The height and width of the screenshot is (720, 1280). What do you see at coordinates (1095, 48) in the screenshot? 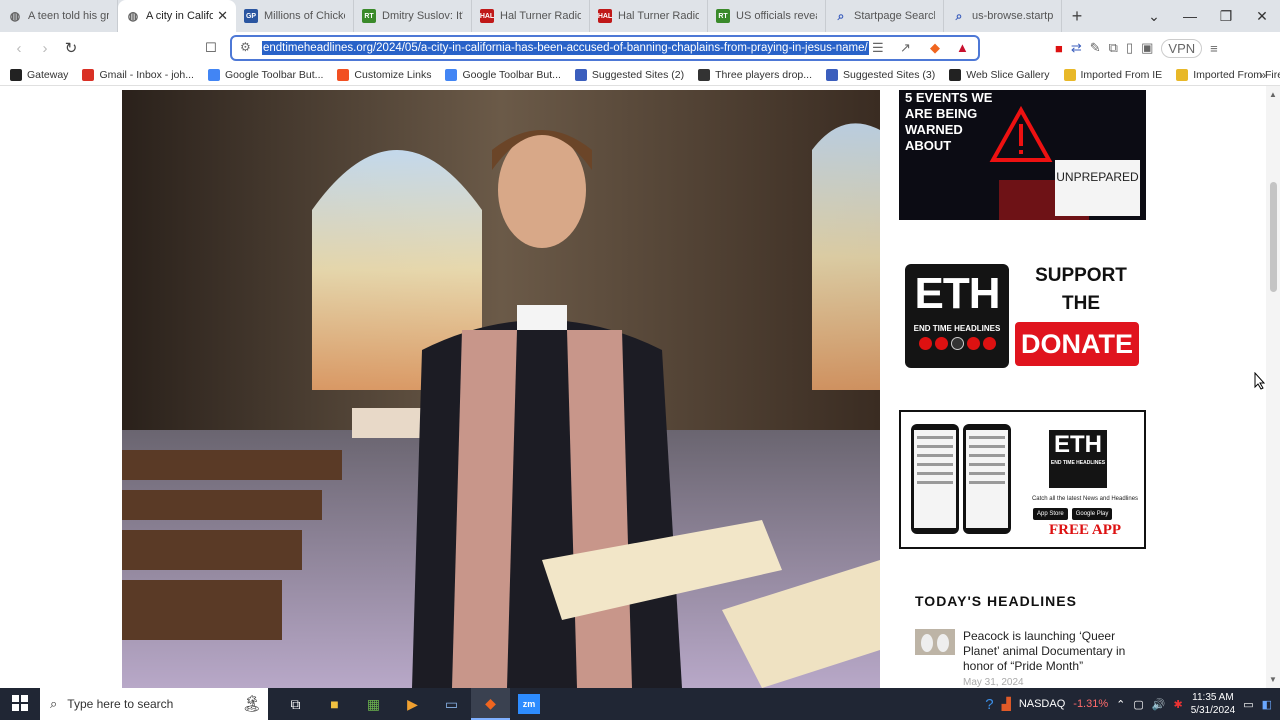
I see `pen-icon: ✎` at bounding box center [1095, 48].